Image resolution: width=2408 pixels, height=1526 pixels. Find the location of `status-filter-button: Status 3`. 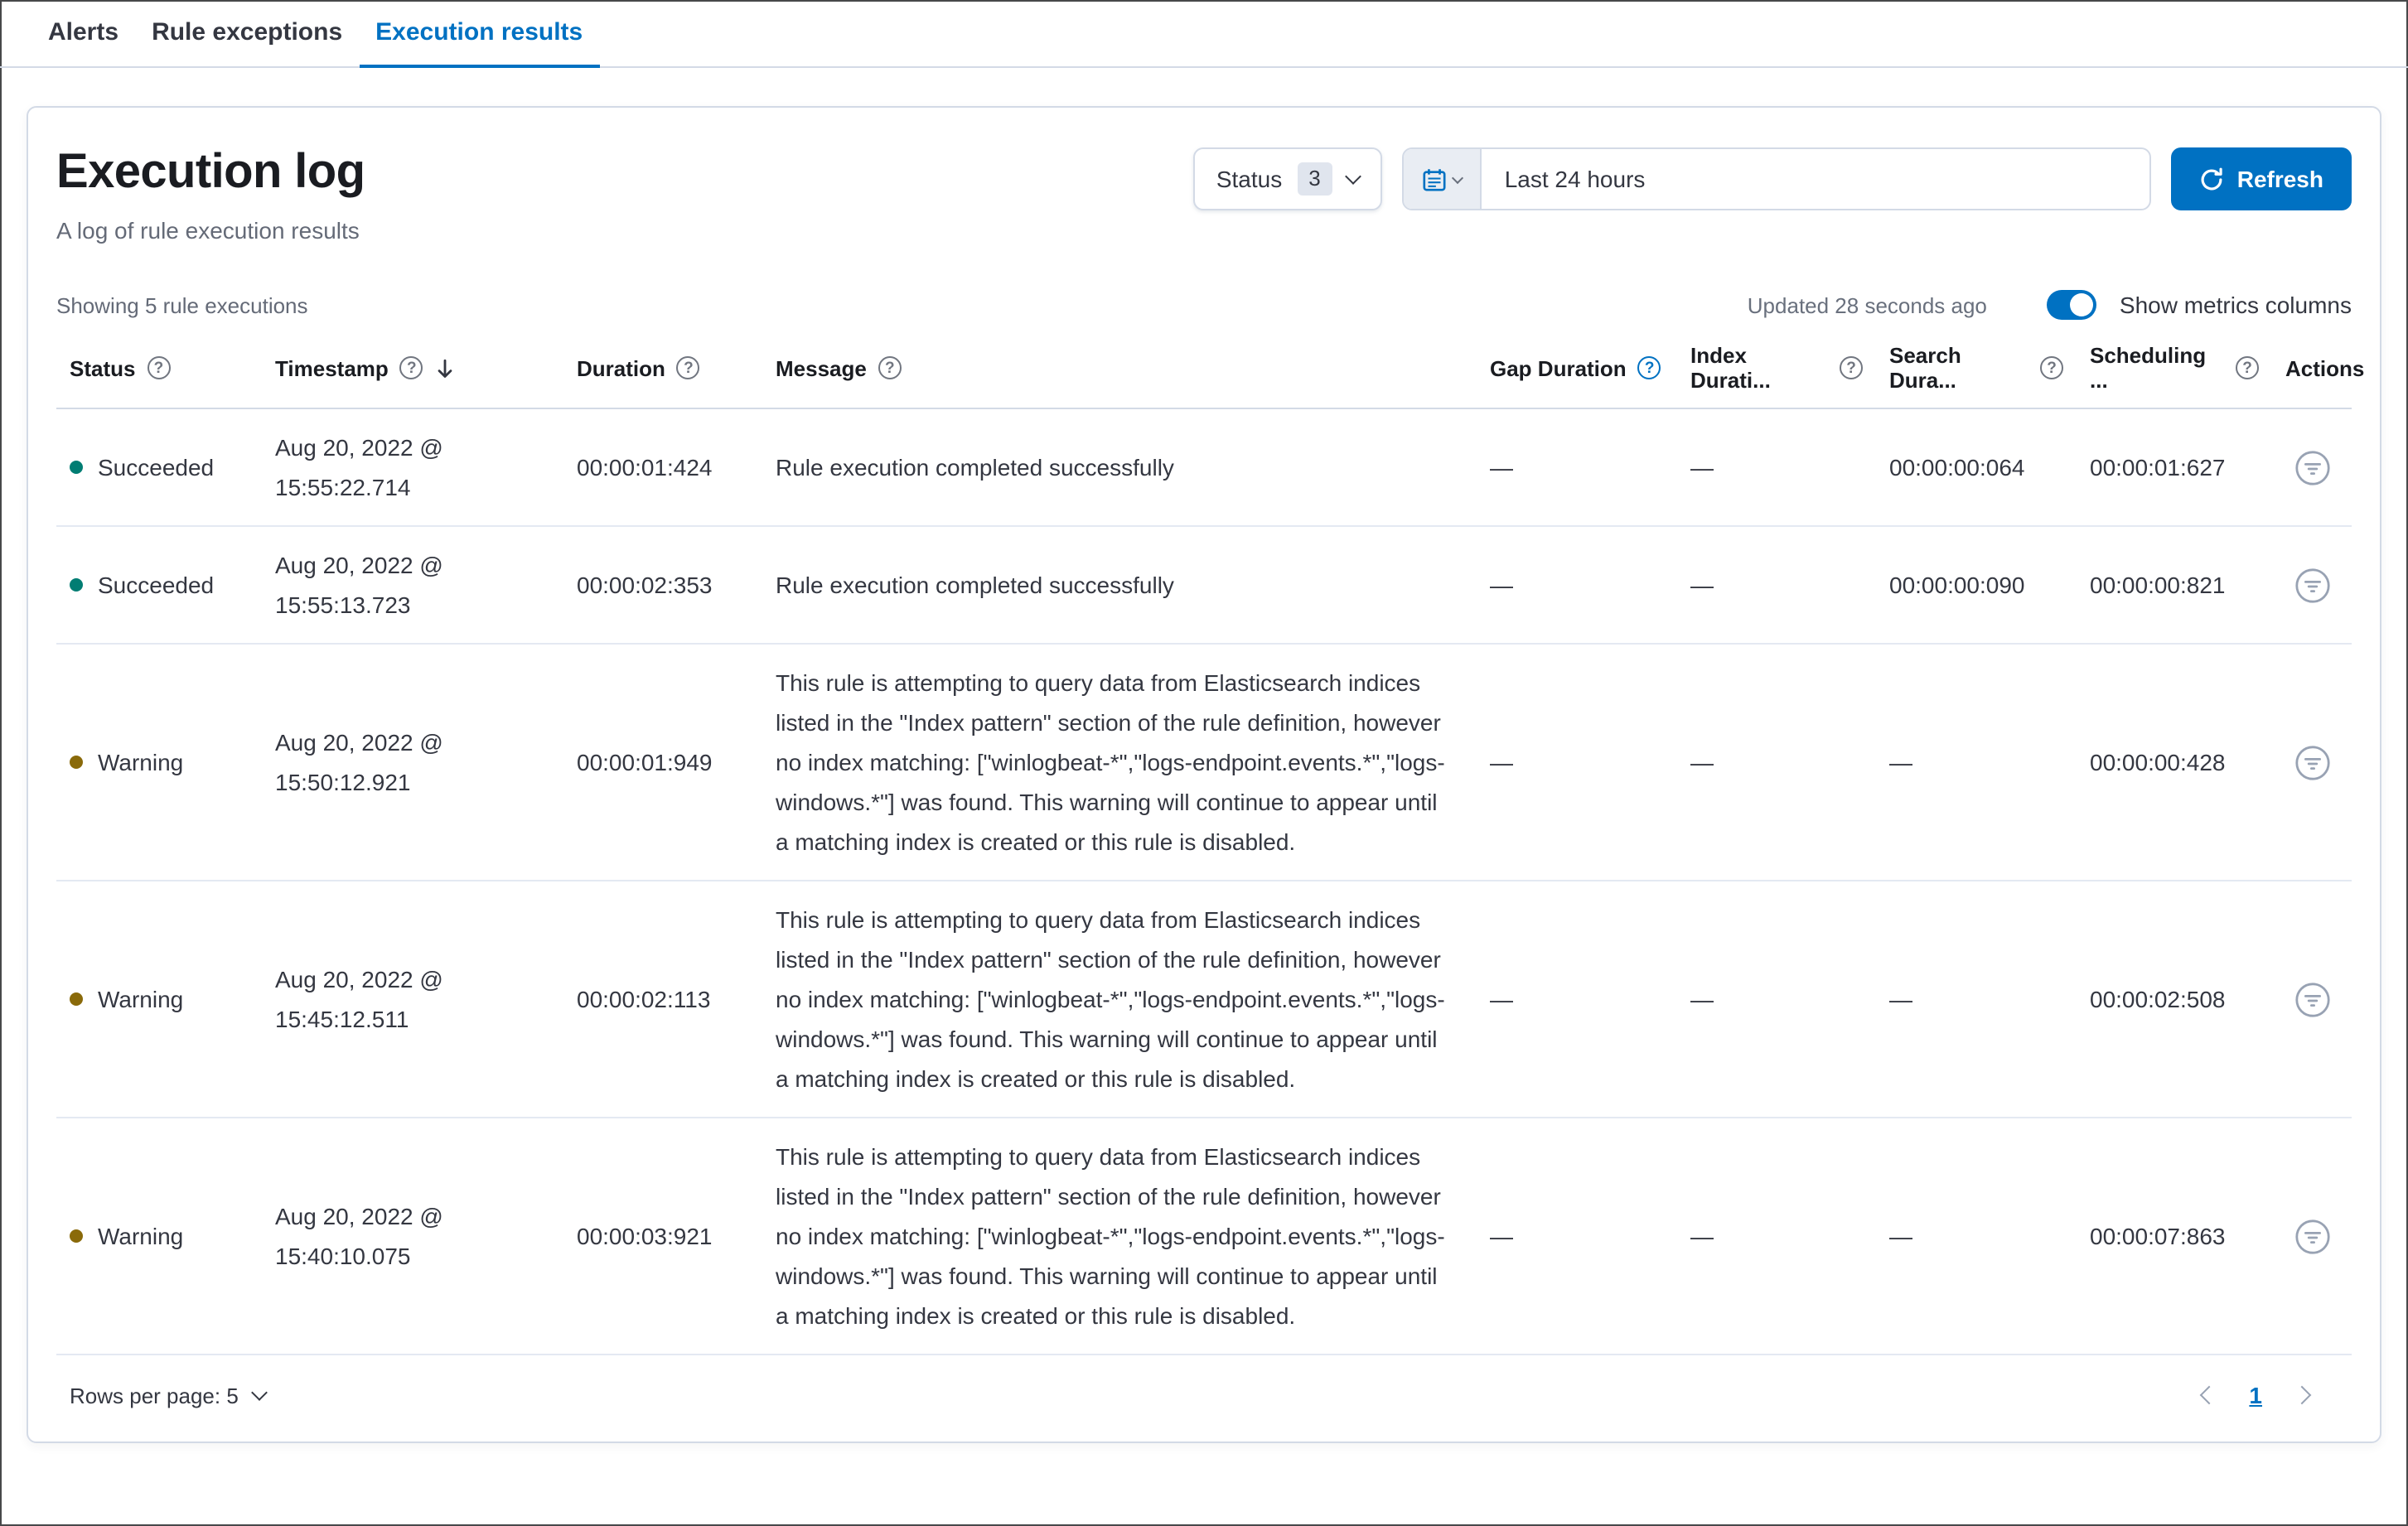

status-filter-button: Status 3 is located at coordinates (1287, 178).